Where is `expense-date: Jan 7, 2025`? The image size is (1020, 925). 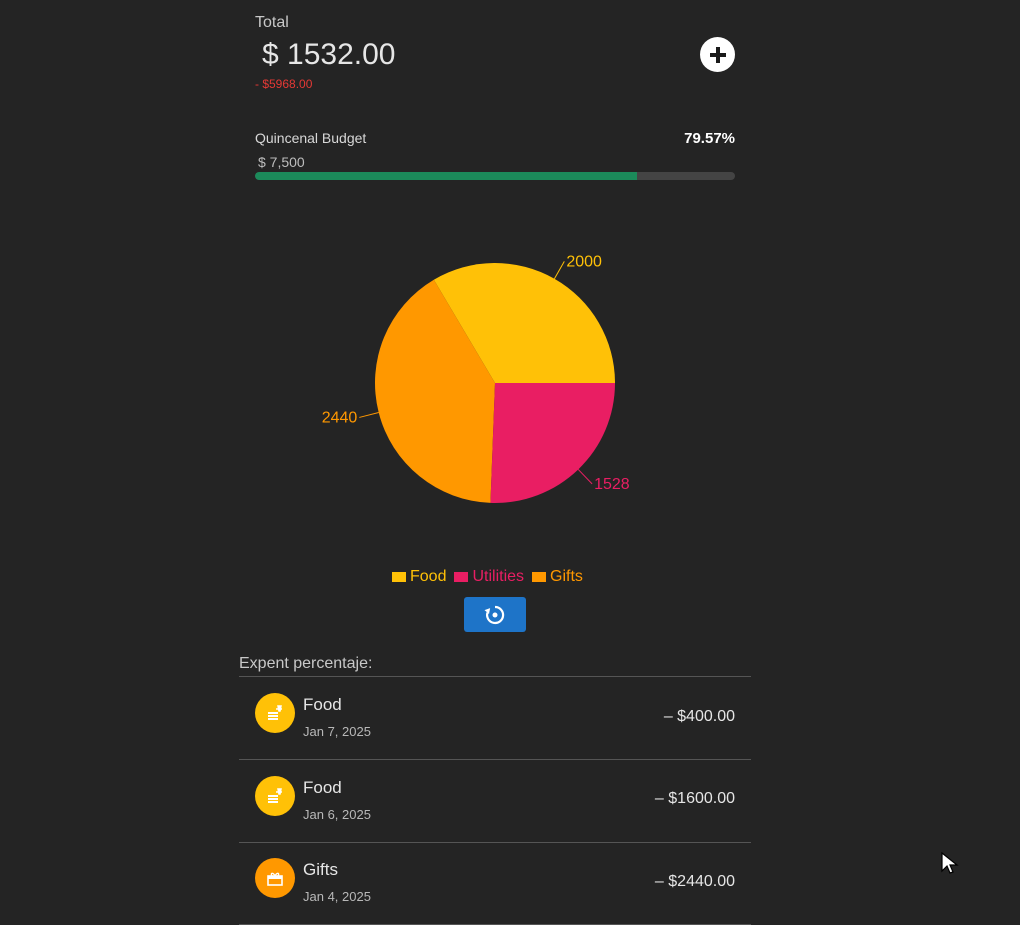
expense-date: Jan 7, 2025 is located at coordinates (337, 731).